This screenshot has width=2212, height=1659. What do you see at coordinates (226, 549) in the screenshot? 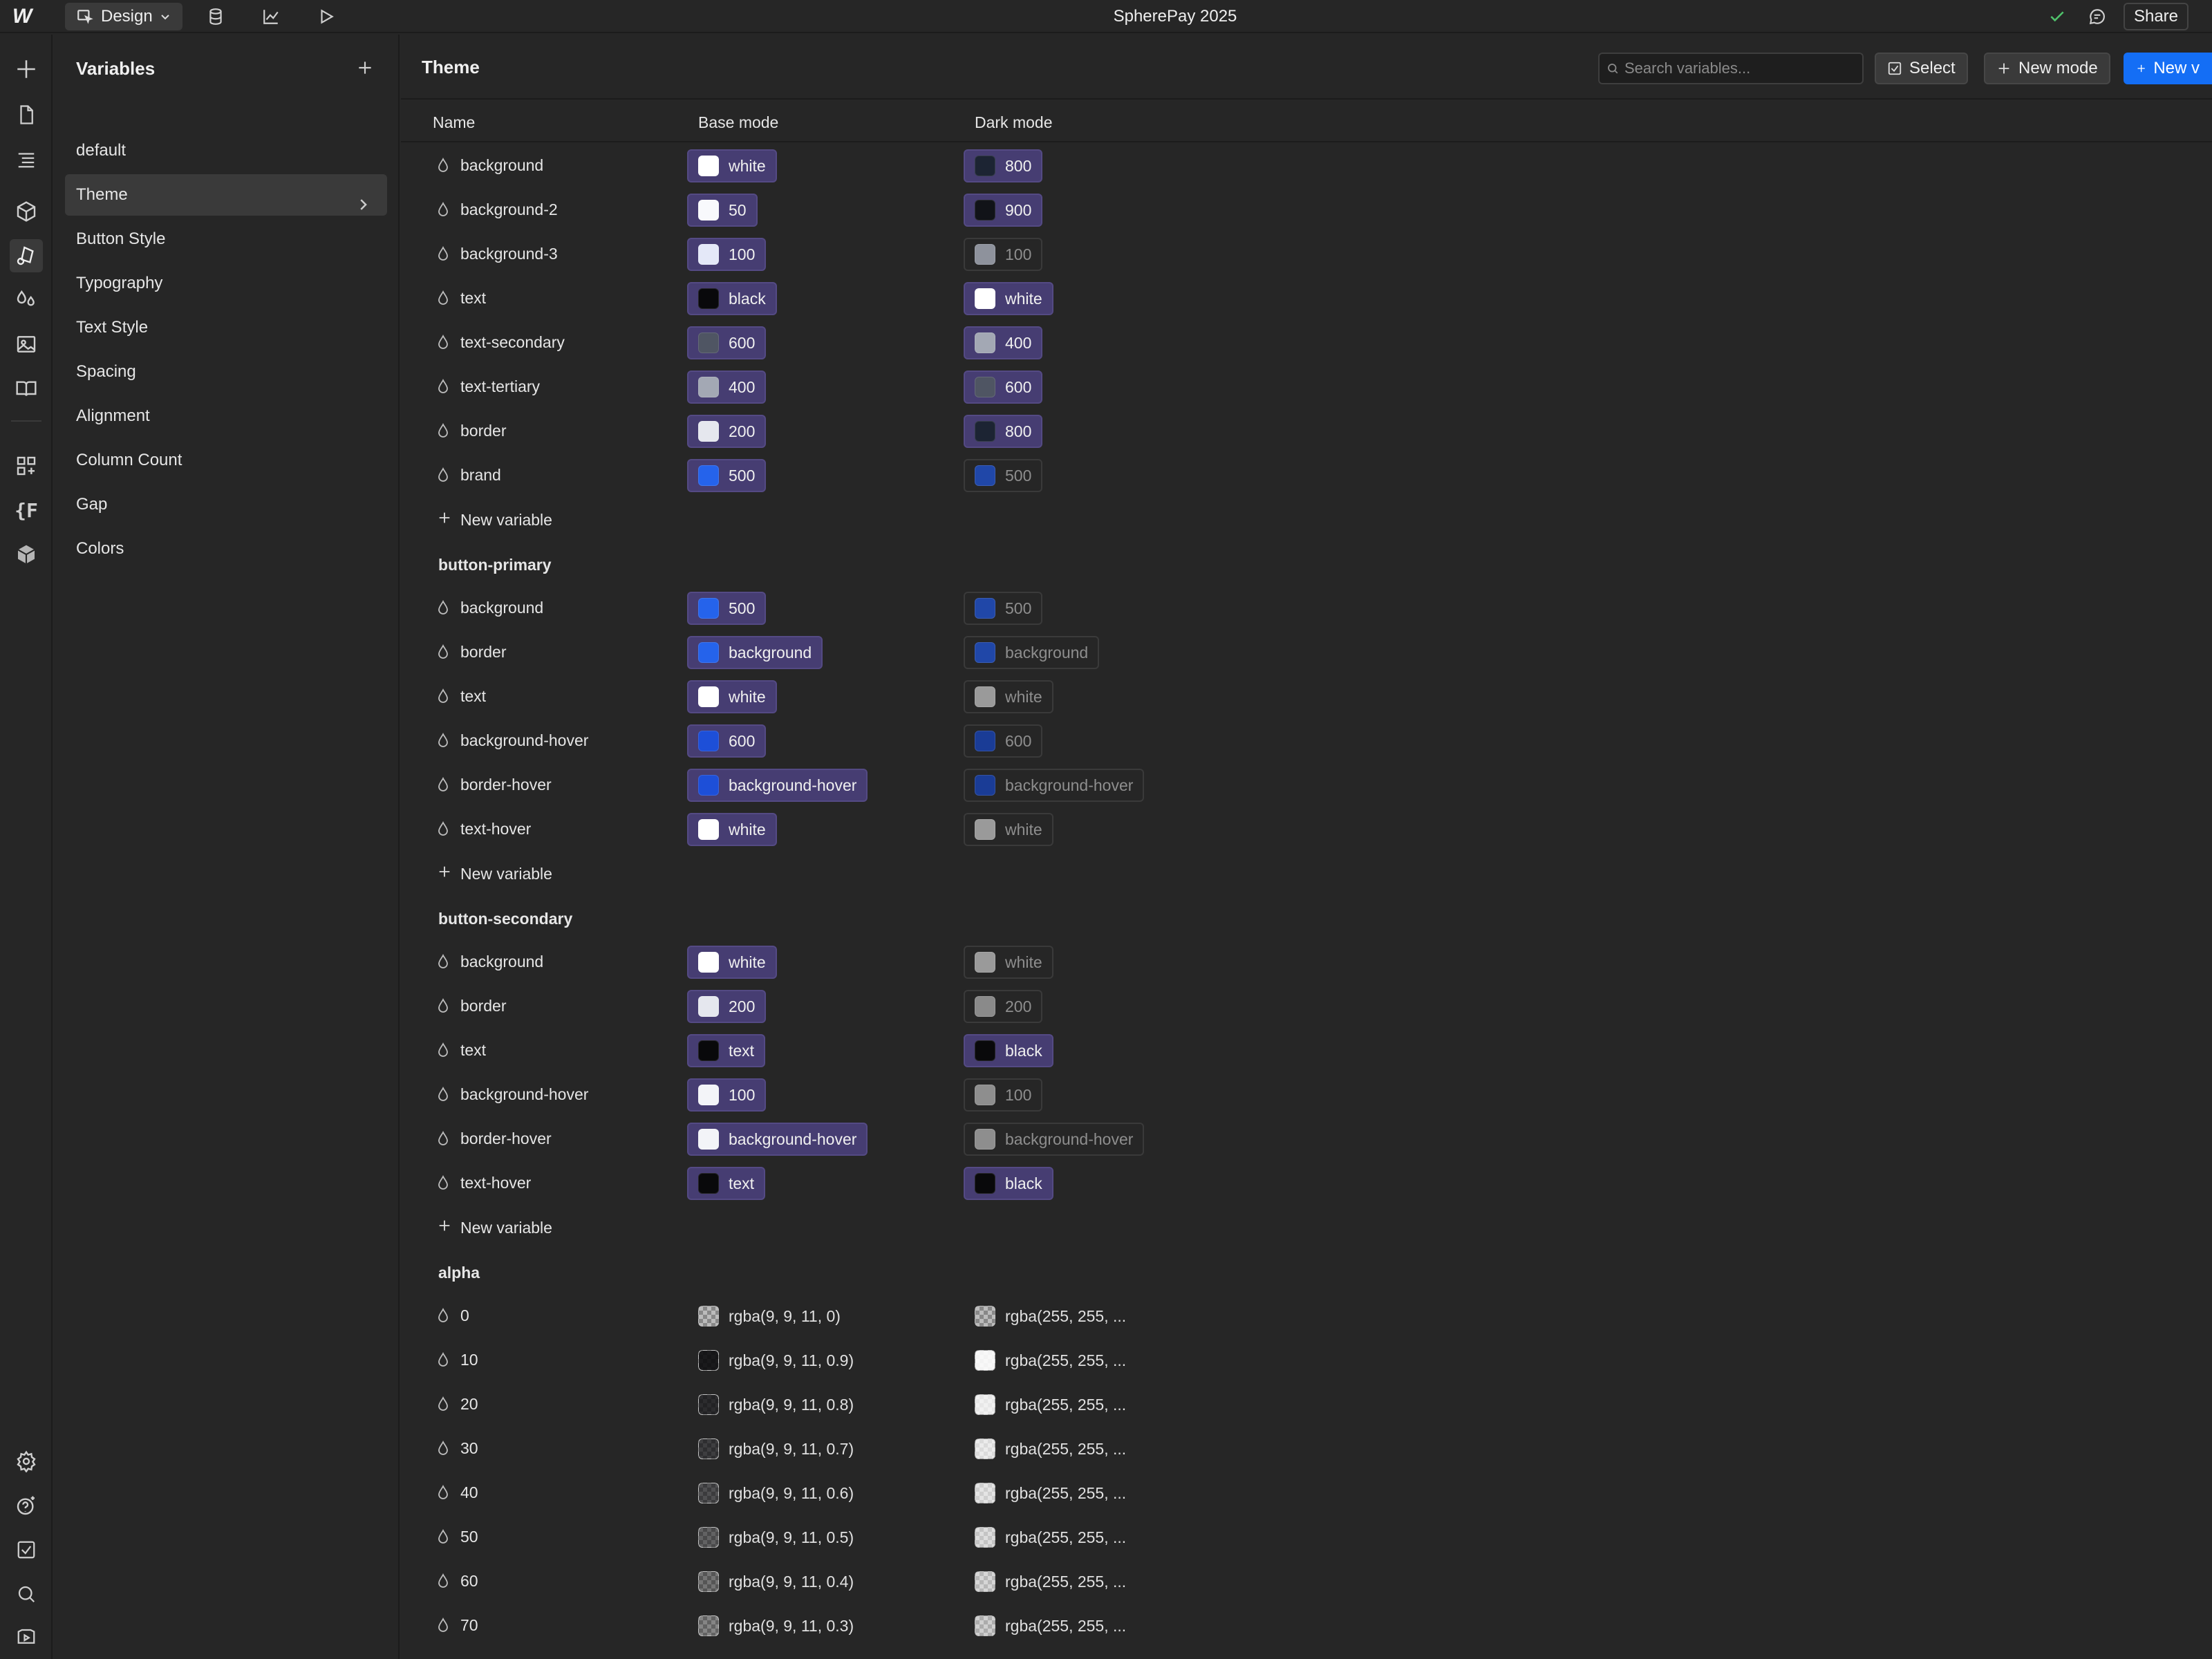
I see `collection-item: Colors` at bounding box center [226, 549].